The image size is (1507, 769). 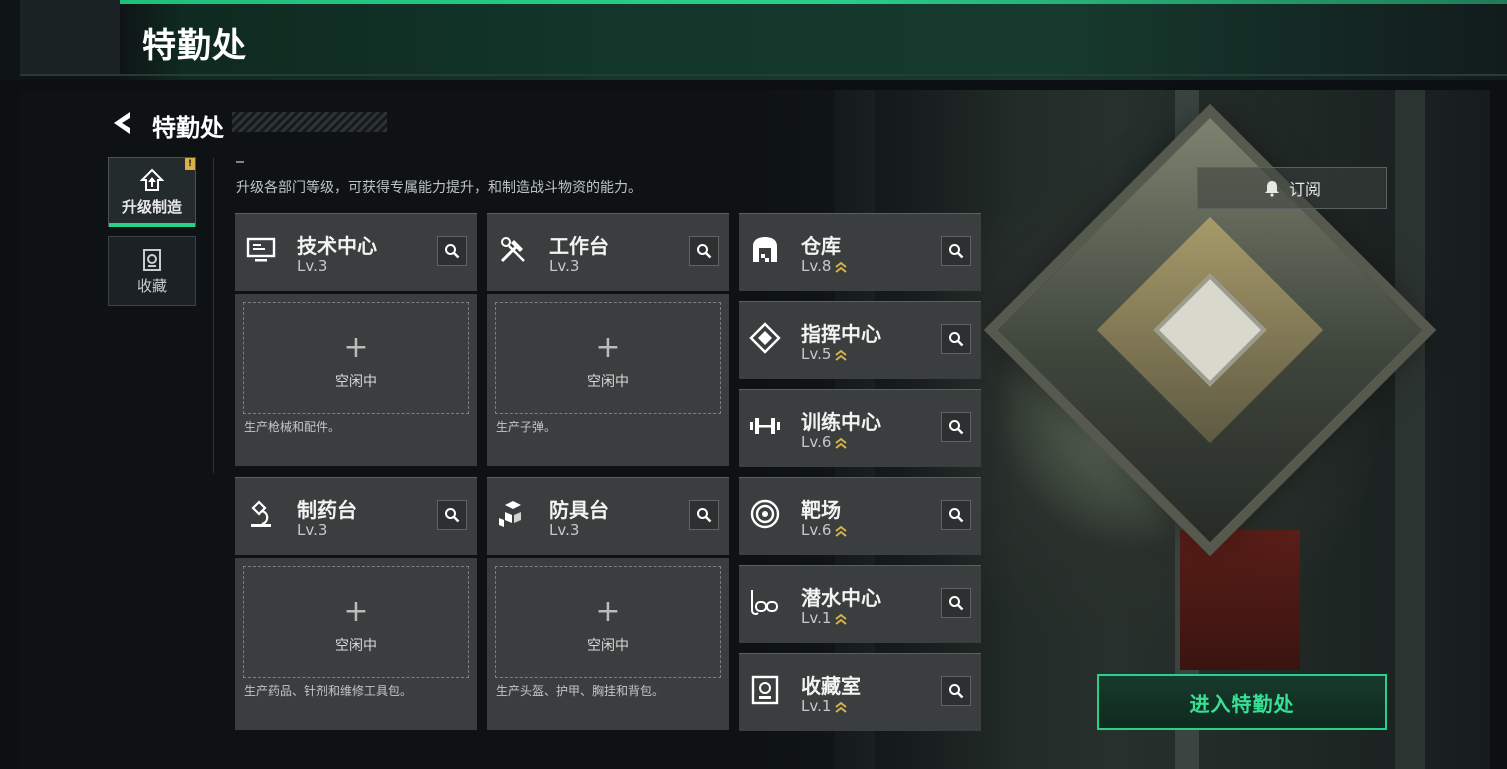 What do you see at coordinates (439, 188) in the screenshot?
I see `page-description: 升级各部门等级，可获得专属能力提升，和制造战斗物资的能力。` at bounding box center [439, 188].